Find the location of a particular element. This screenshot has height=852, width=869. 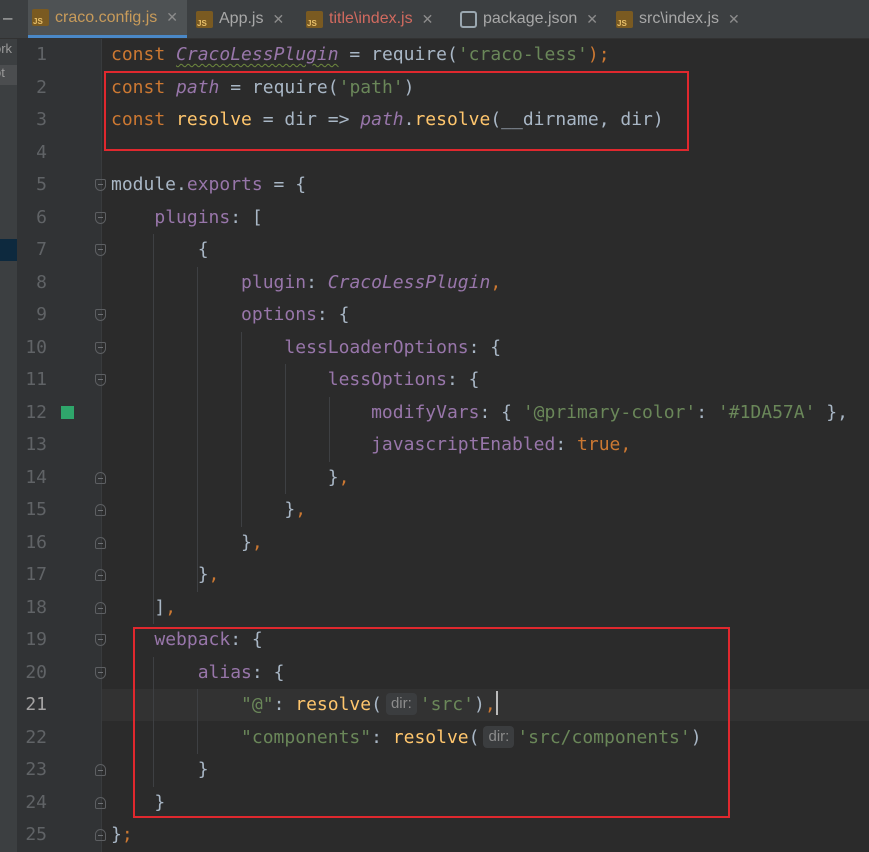

line-number: 15 is located at coordinates (36, 509).